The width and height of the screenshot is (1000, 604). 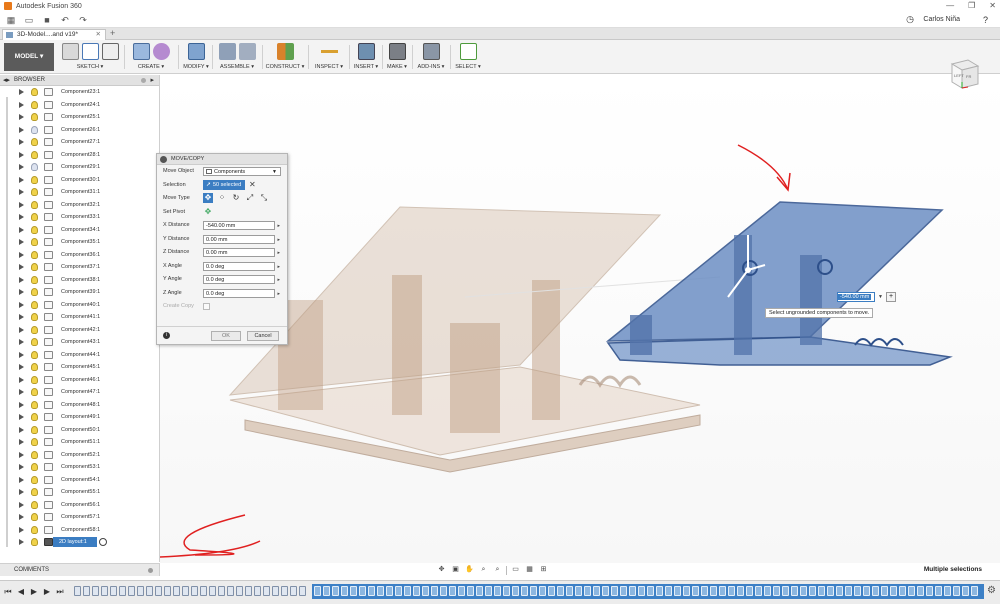 I want to click on comments-panel: COMMENTS, so click(x=80, y=569).